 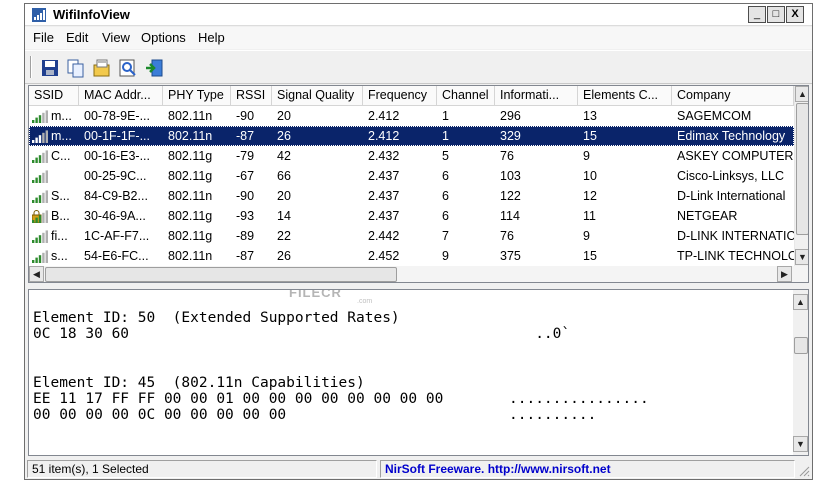 I want to click on list-hscroll-thumb, so click(x=221, y=274).